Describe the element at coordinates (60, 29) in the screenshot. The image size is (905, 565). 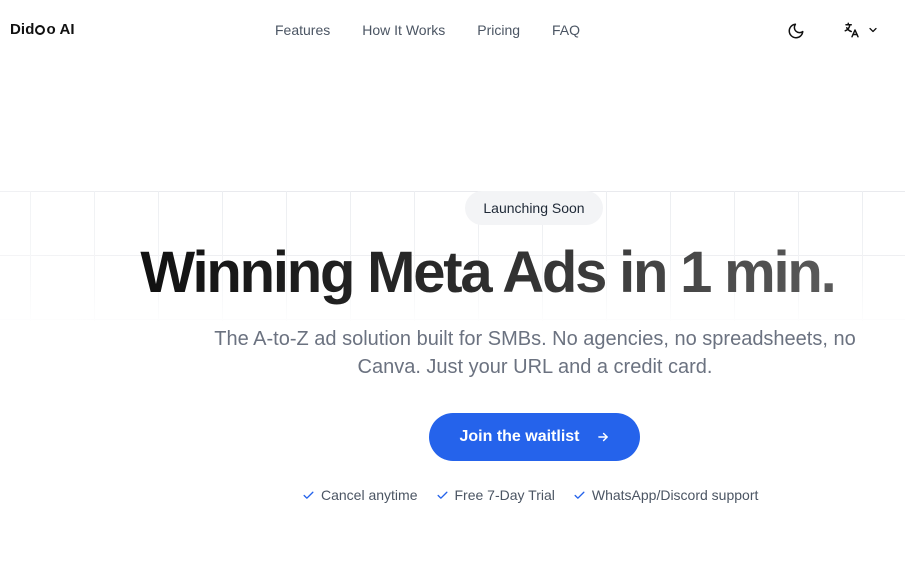
I see `logo-text-end: o AI` at that location.